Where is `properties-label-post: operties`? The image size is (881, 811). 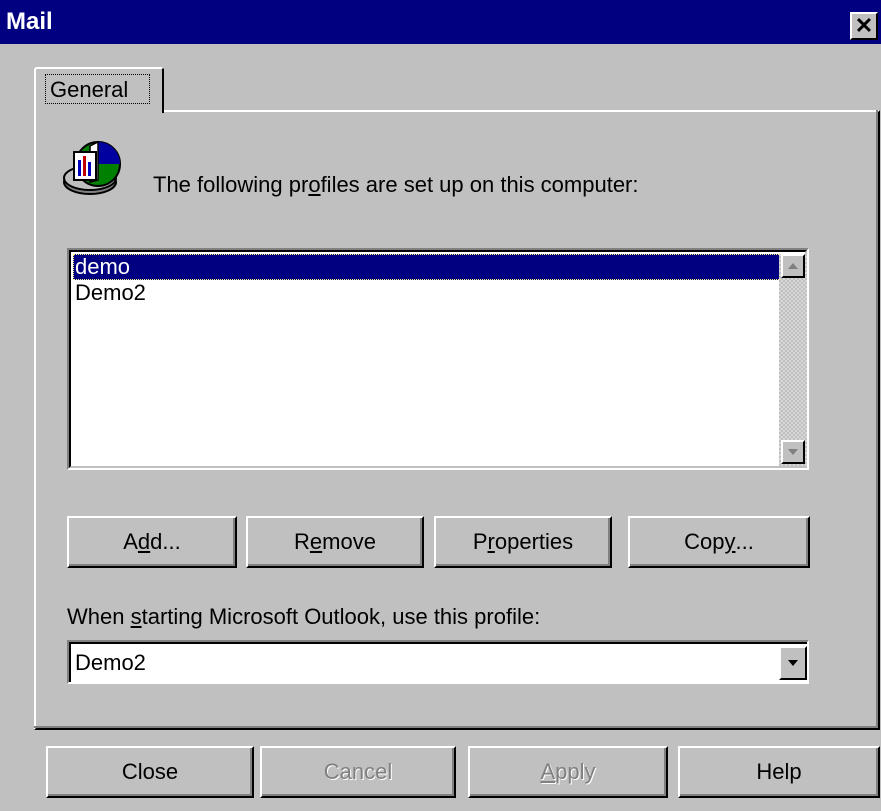
properties-label-post: operties is located at coordinates (534, 541).